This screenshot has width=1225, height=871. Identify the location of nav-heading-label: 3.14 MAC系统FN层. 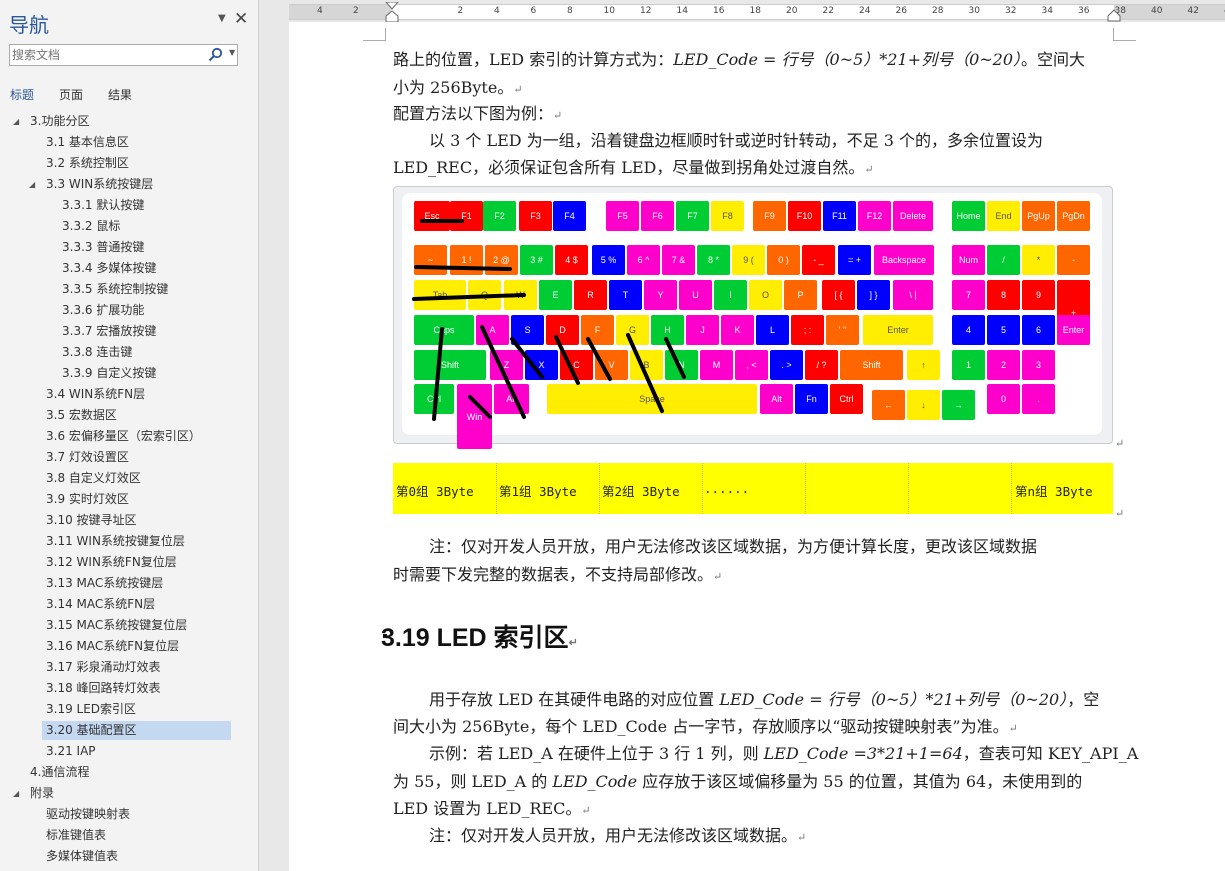
(101, 604).